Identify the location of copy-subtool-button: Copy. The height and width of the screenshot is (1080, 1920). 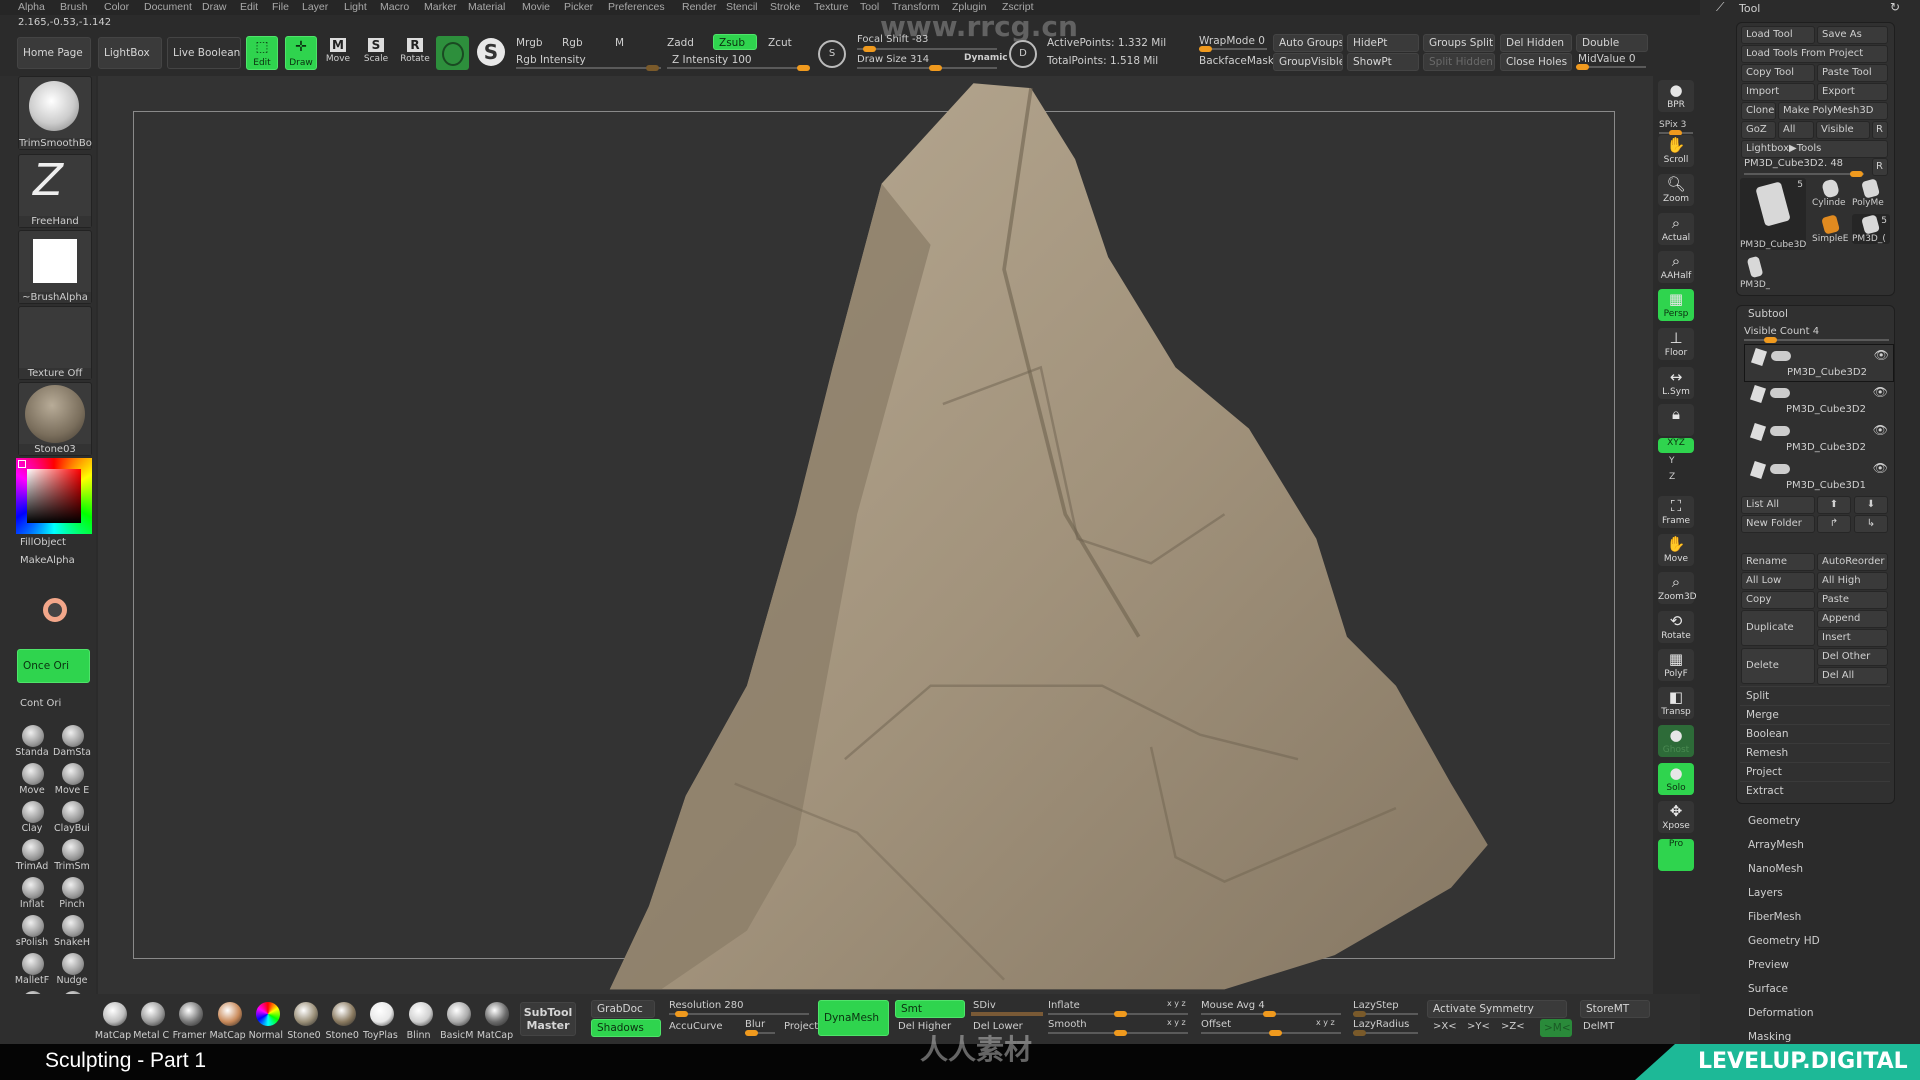
(1778, 600).